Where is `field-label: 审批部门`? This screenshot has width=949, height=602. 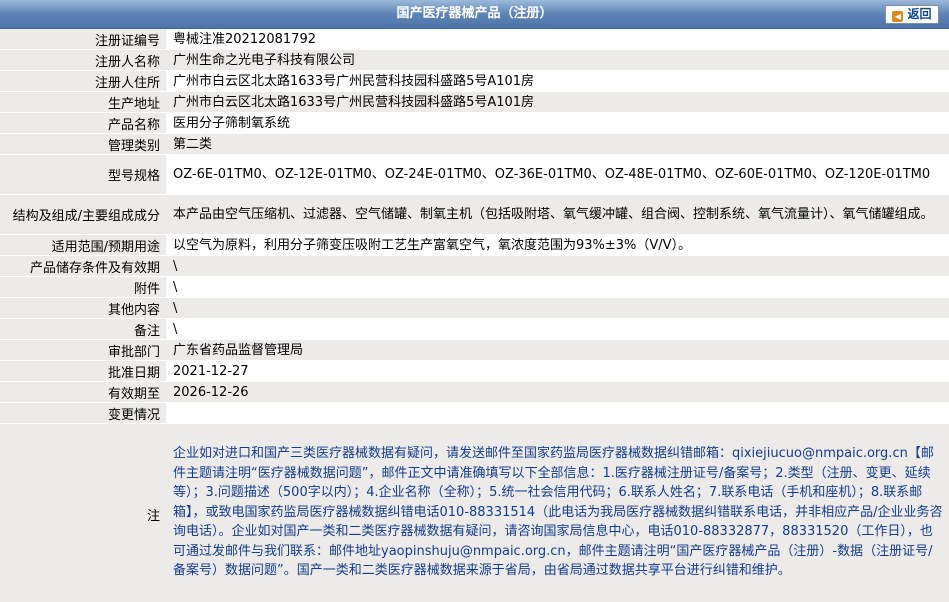
field-label: 审批部门 is located at coordinates (83, 350).